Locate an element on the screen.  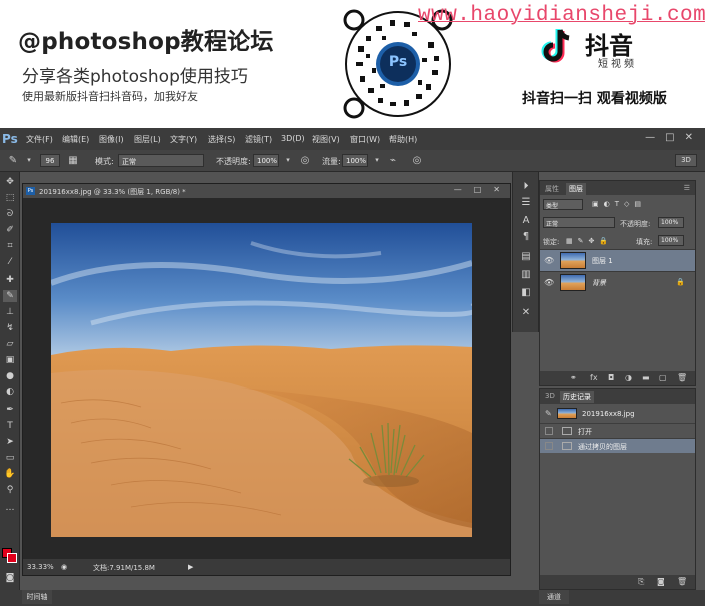
quick-select-tool-icon: ✐ is located at coordinates (10, 230).